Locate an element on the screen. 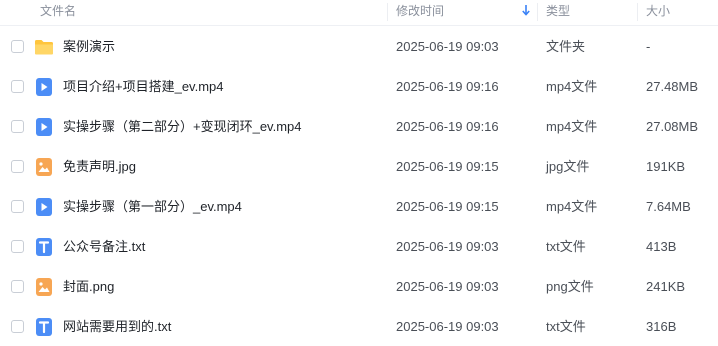 The height and width of the screenshot is (346, 718). column-header-modified: 修改时间 is located at coordinates (420, 13).